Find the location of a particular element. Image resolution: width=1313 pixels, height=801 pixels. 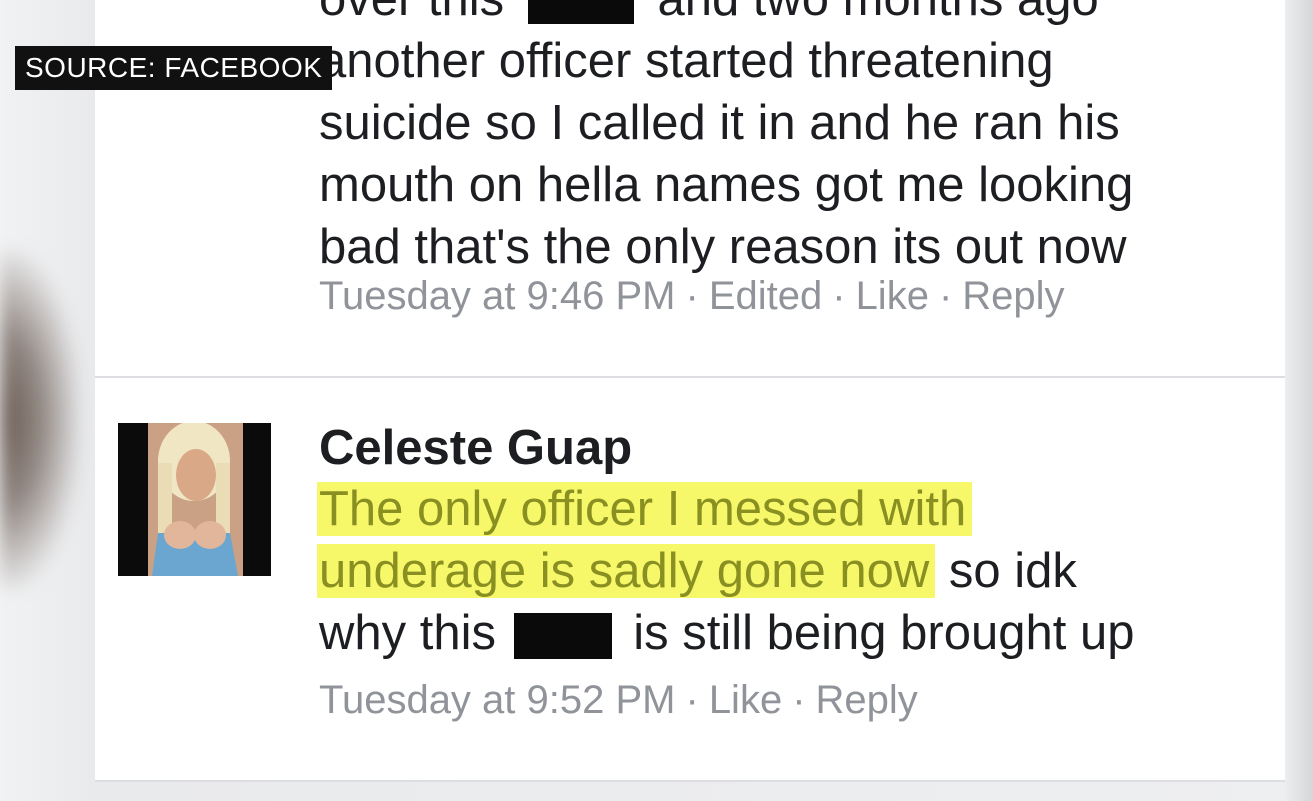

comment-timestamp: Tuesday at 9:46 PM is located at coordinates (497, 296).